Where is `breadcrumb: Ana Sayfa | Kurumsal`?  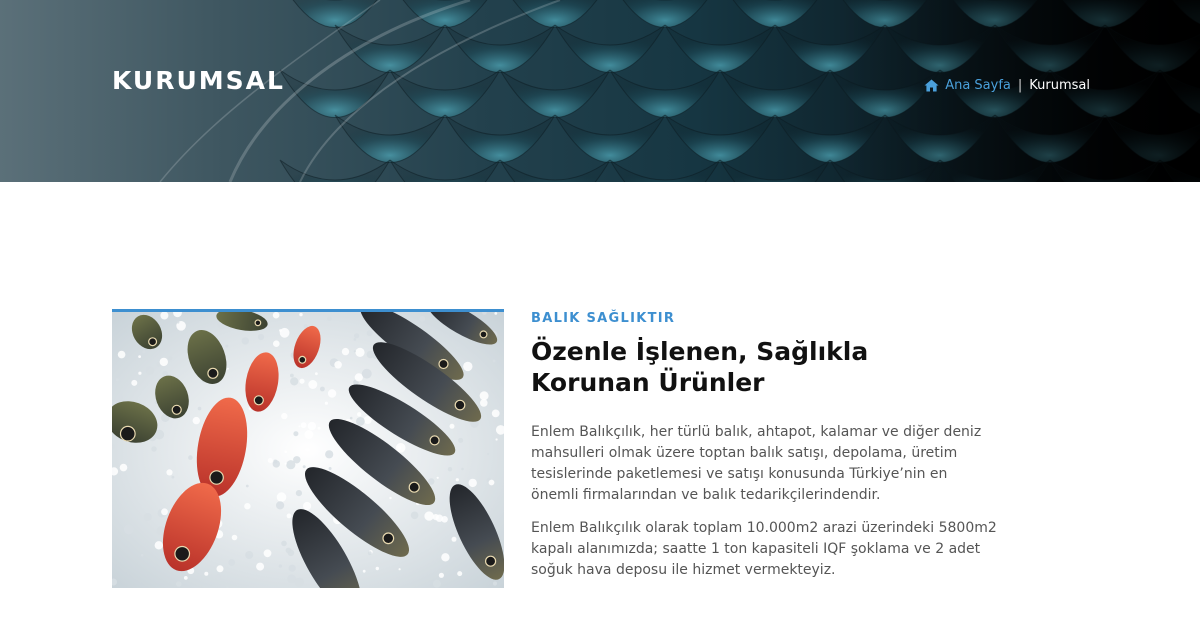 breadcrumb: Ana Sayfa | Kurumsal is located at coordinates (1007, 85).